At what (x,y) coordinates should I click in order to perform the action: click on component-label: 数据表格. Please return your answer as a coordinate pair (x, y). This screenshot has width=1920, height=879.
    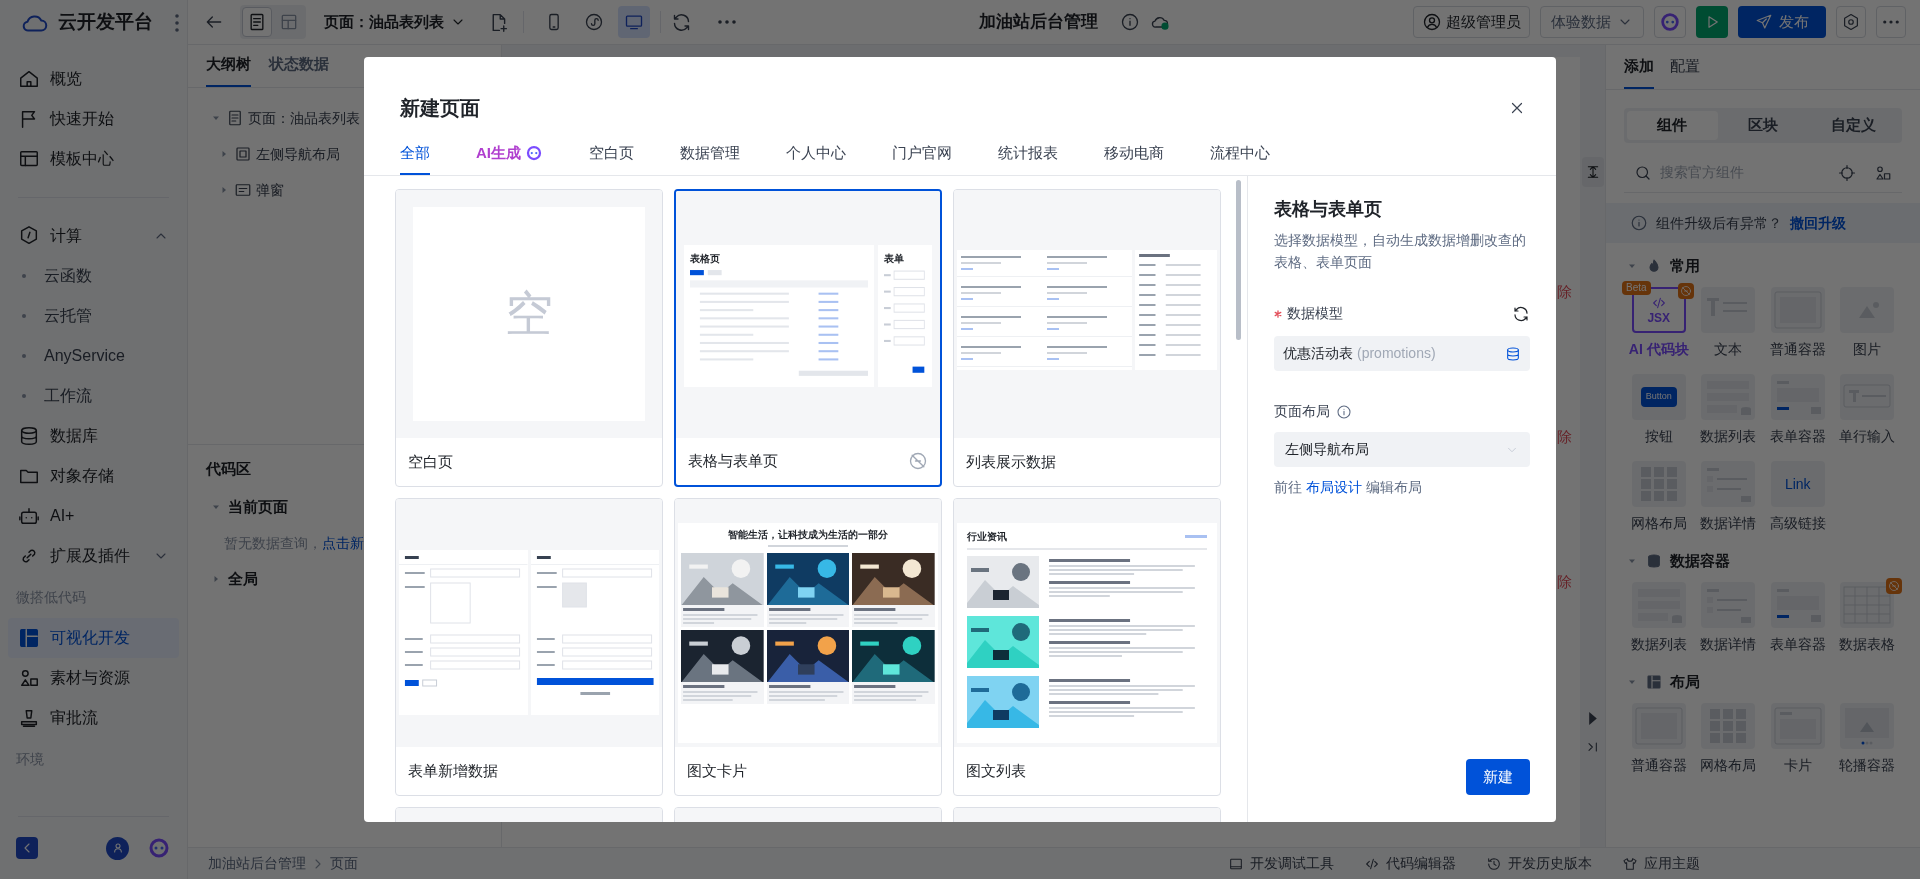
    Looking at the image, I should click on (1867, 644).